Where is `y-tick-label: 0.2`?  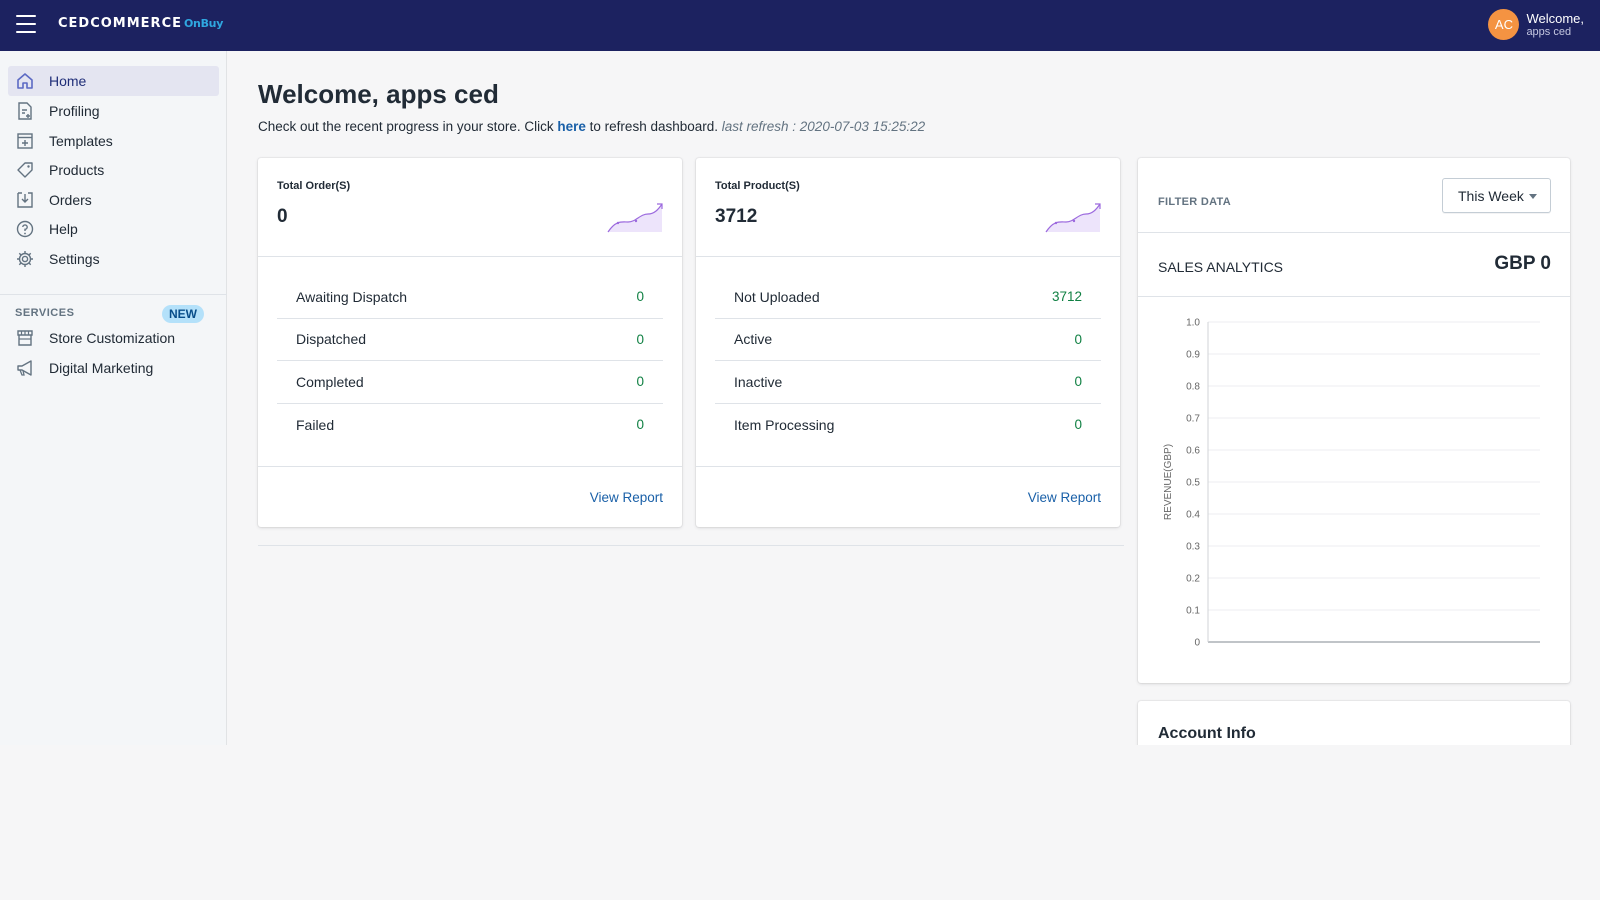 y-tick-label: 0.2 is located at coordinates (1193, 579).